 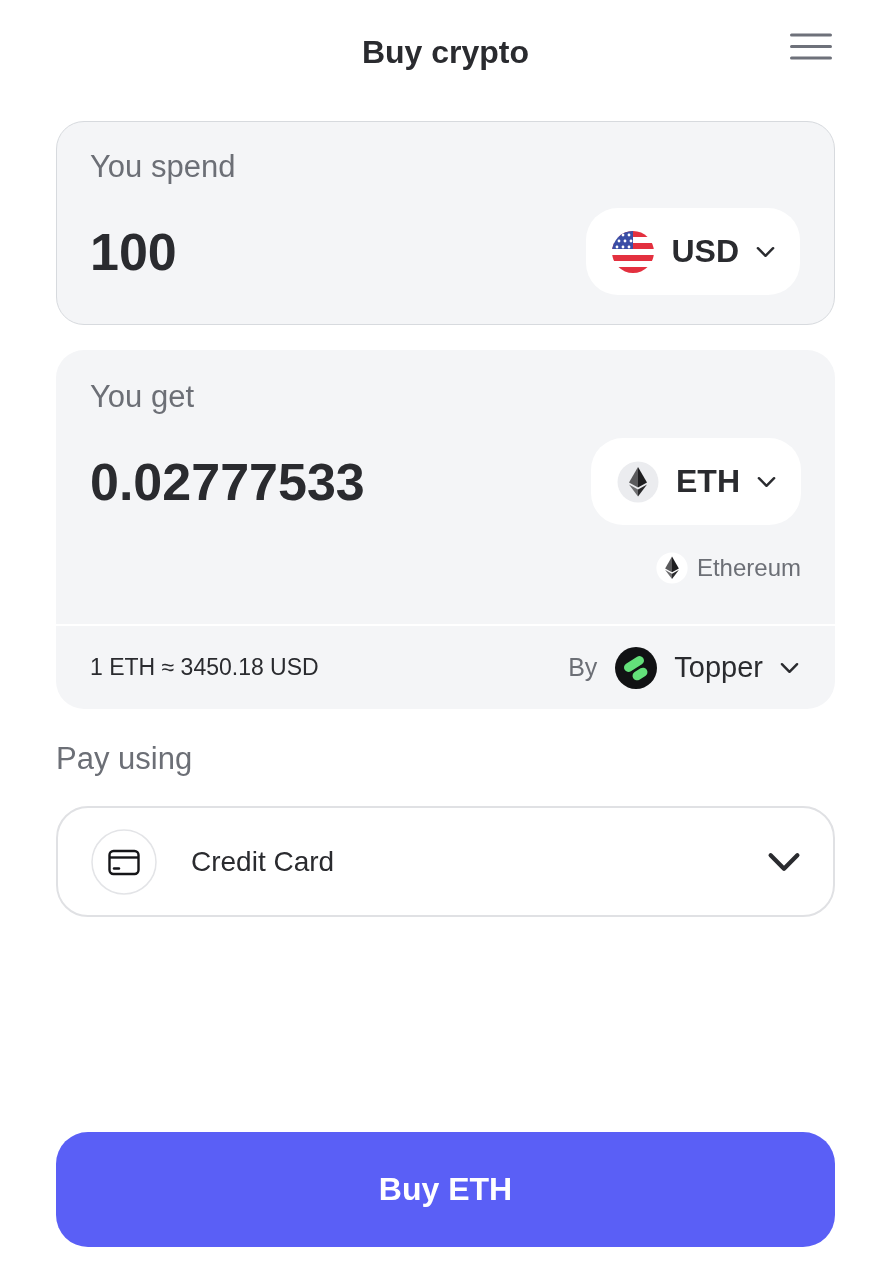 I want to click on network-name: Ethereum, so click(x=748, y=568).